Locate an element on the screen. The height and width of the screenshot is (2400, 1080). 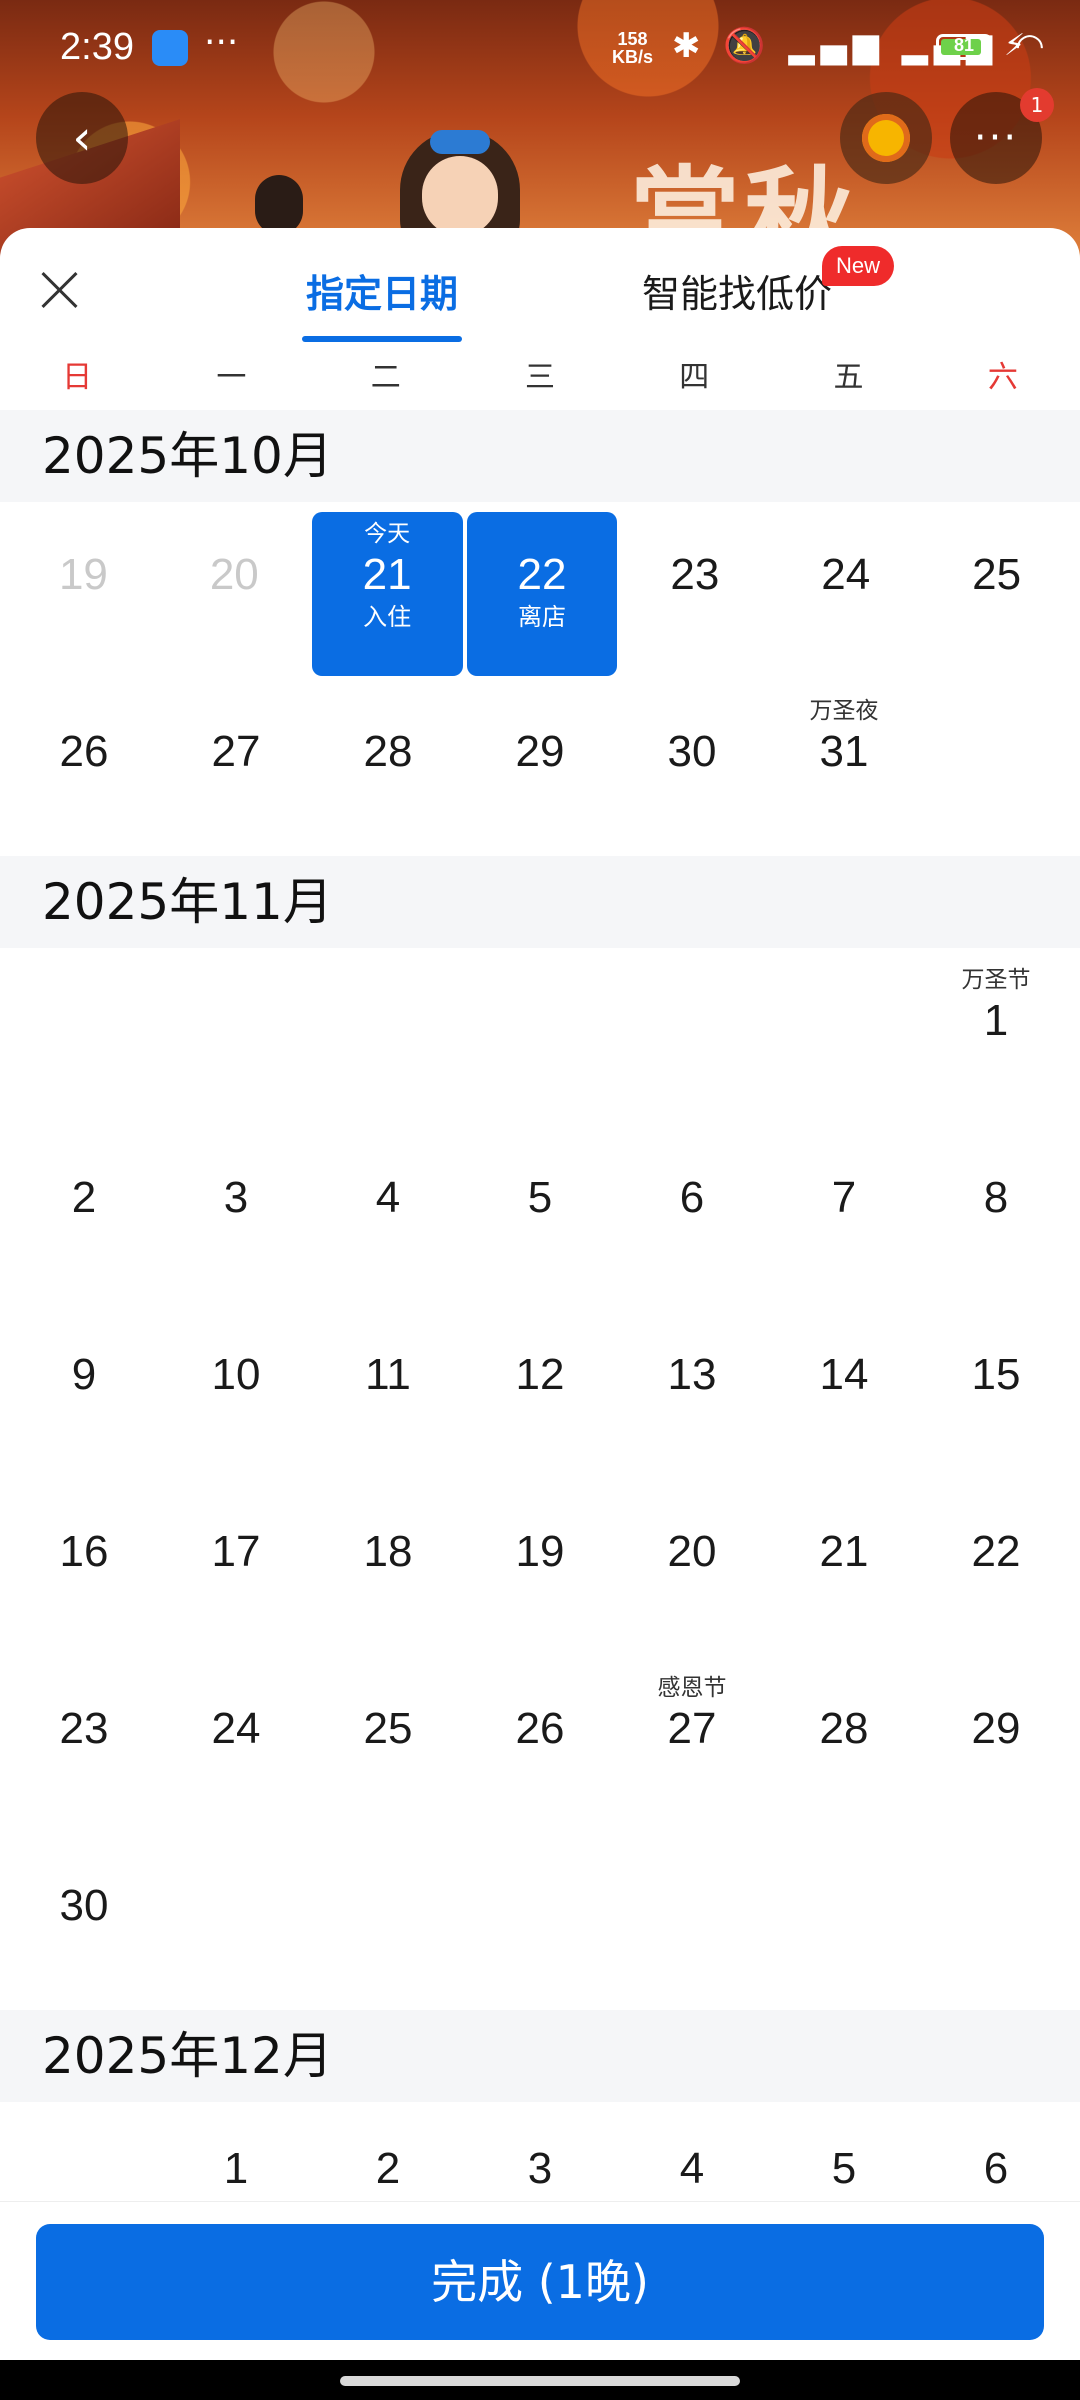
day-cell: 18 is located at coordinates (388, 1567).